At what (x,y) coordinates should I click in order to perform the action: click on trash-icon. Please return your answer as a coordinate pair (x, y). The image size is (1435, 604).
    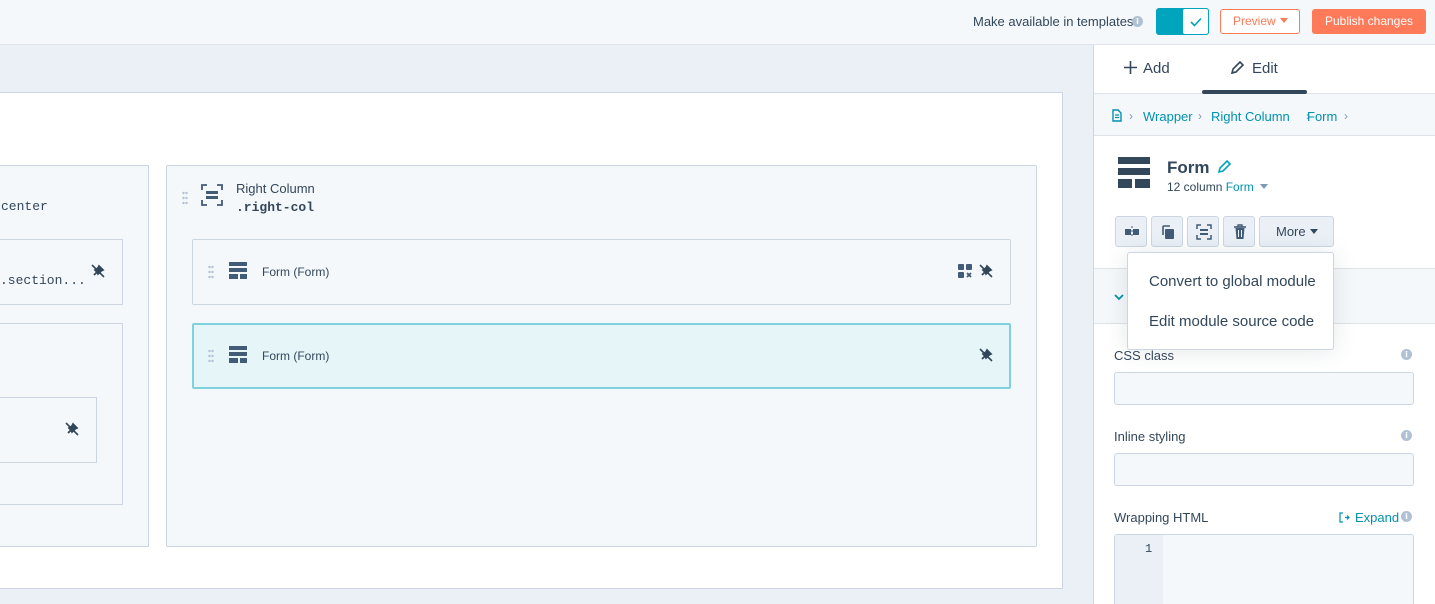
    Looking at the image, I should click on (1240, 231).